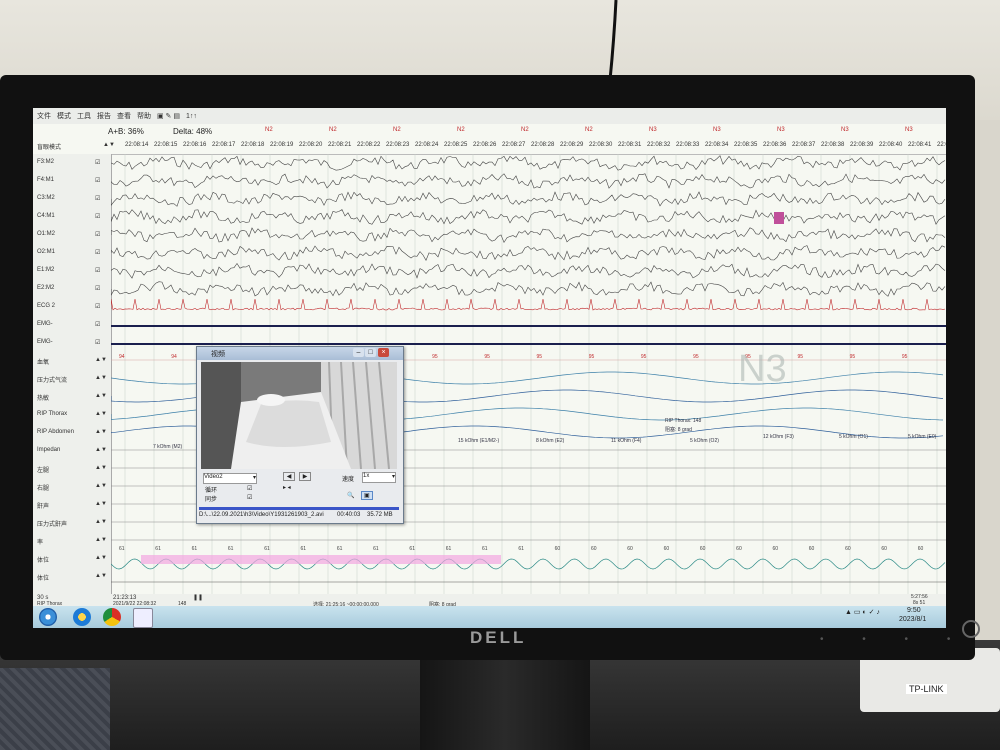  What do you see at coordinates (72, 361) in the screenshot?
I see `channel-row: 血氧 ▲▼` at bounding box center [72, 361].